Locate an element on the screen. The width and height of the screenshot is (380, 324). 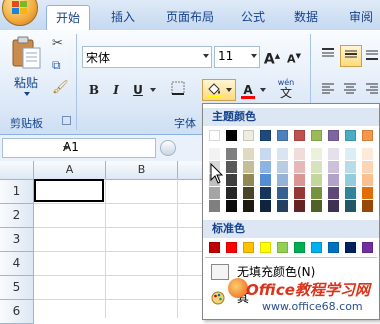
row-header-5: 5 is located at coordinates (17, 288).